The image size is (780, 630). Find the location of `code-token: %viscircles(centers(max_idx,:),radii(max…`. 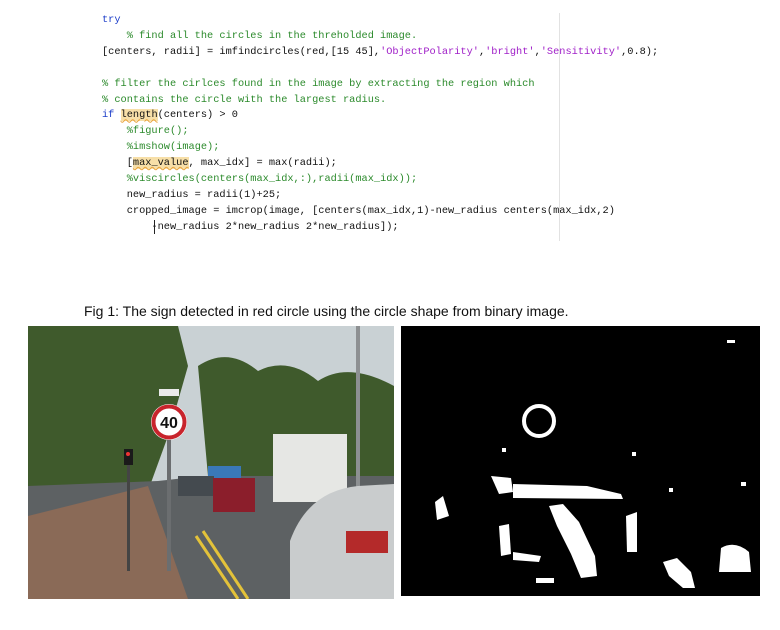

code-token: %viscircles(centers(max_idx,:),radii(max… is located at coordinates (272, 179).